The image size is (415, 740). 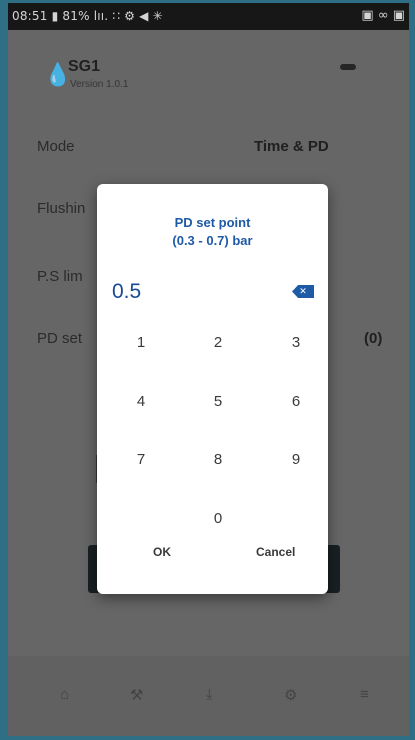 What do you see at coordinates (296, 343) in the screenshot?
I see `key-3: 3` at bounding box center [296, 343].